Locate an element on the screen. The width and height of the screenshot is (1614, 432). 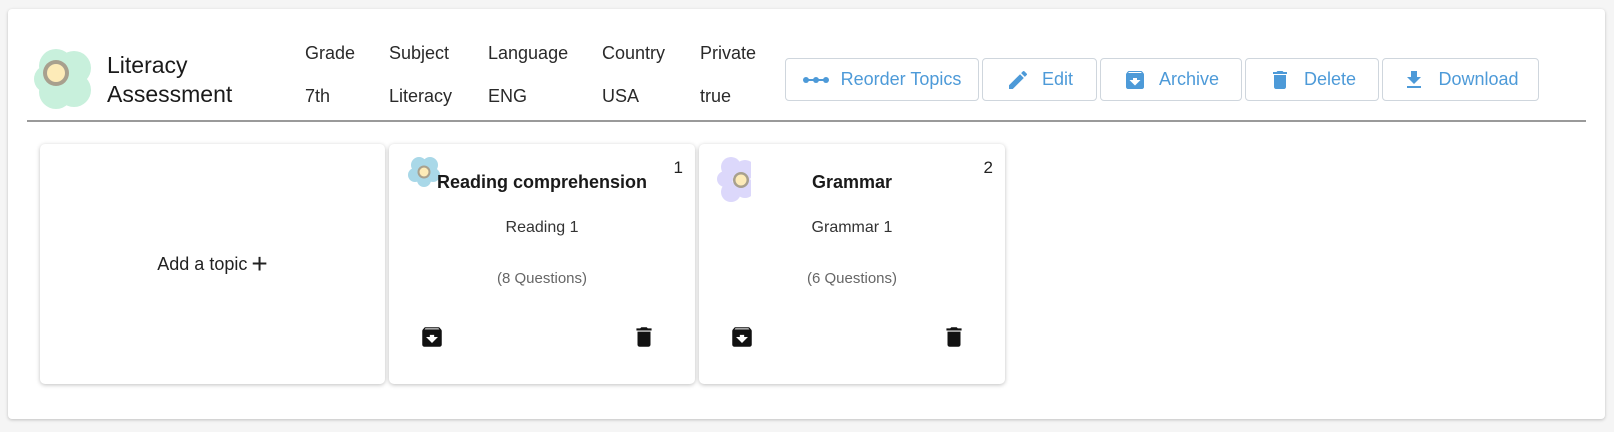
flower-logo-icon is located at coordinates (62, 79).